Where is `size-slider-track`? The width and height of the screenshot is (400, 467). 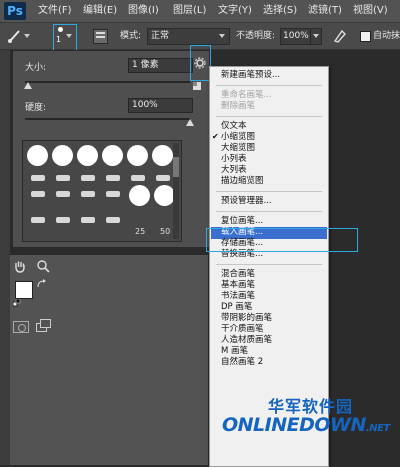 size-slider-track is located at coordinates (107, 82).